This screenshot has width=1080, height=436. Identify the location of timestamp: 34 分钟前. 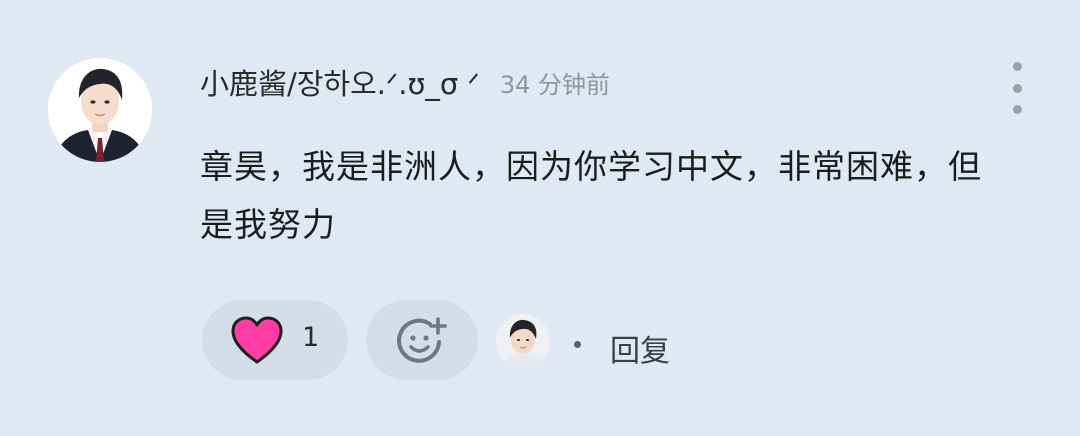
(554, 84).